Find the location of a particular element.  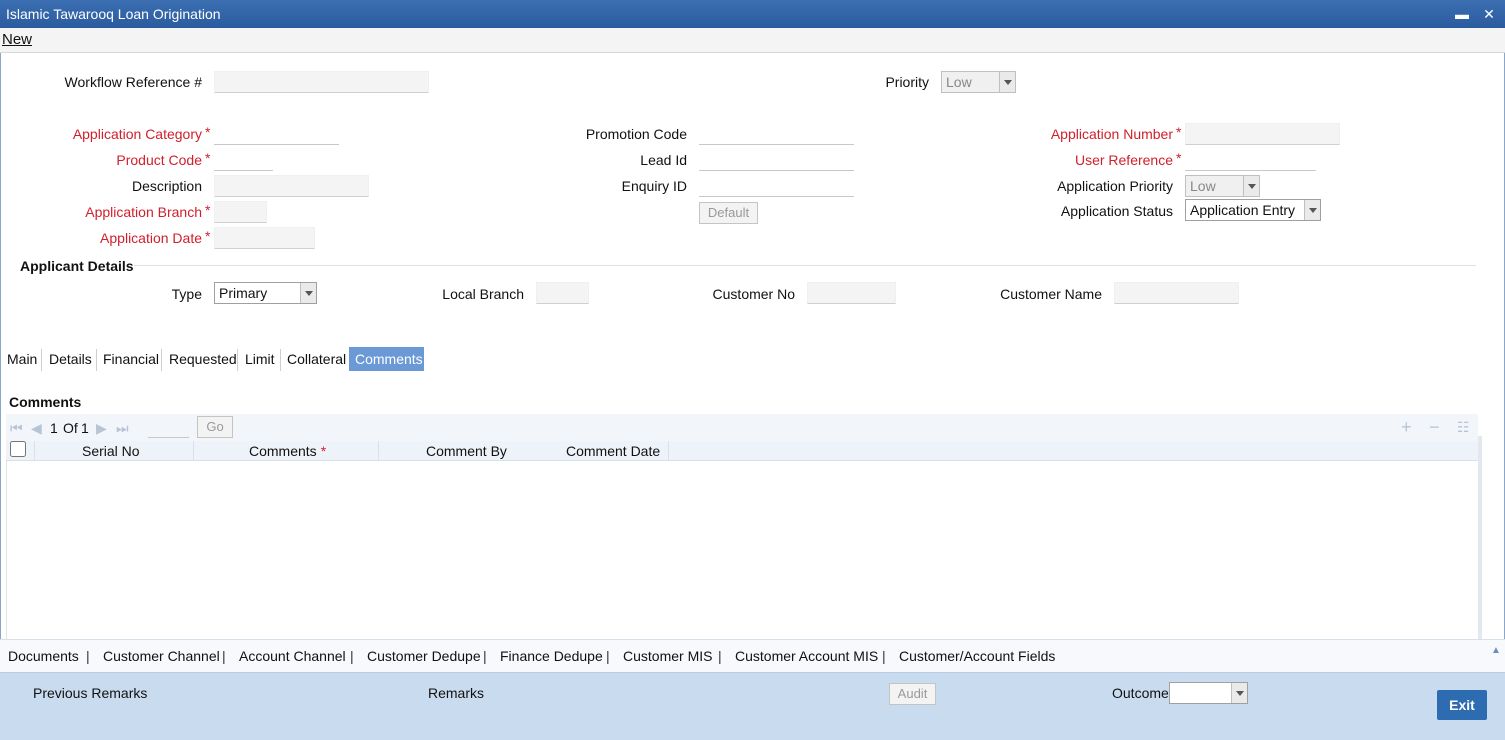

documents-link: Documents is located at coordinates (43, 656).